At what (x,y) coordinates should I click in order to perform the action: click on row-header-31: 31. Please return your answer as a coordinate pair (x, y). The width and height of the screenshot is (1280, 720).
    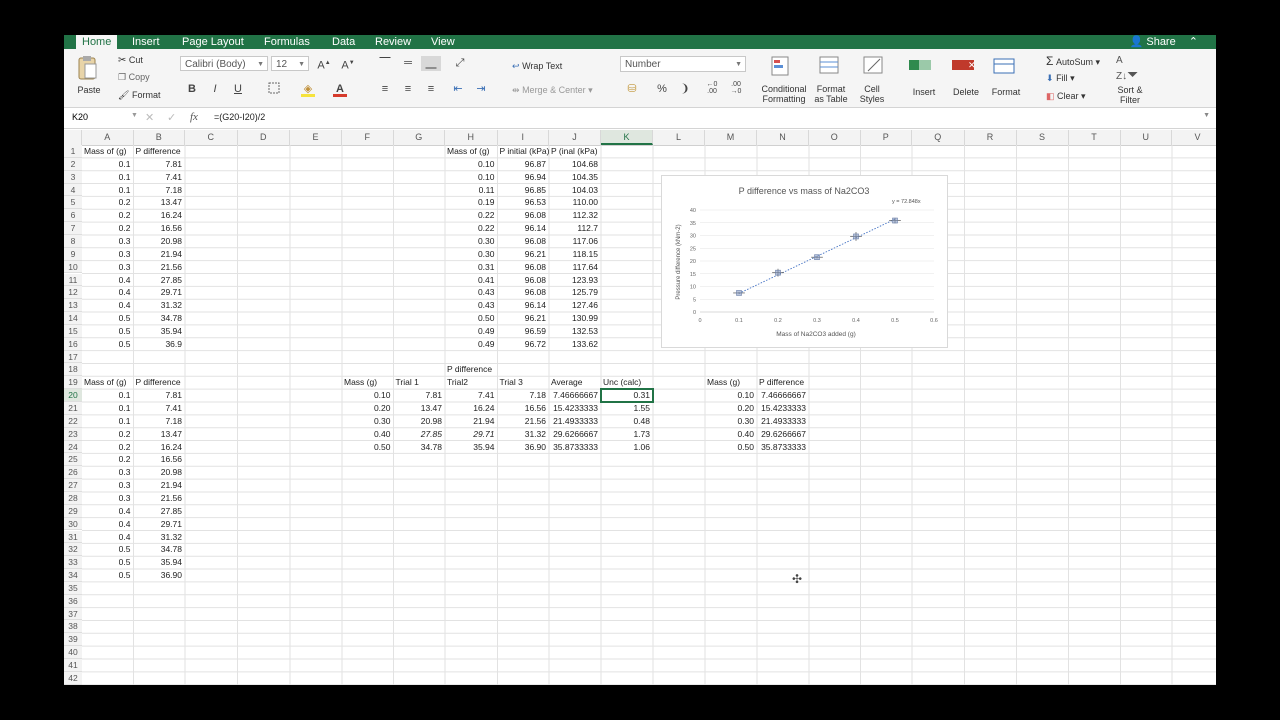
    Looking at the image, I should click on (73, 537).